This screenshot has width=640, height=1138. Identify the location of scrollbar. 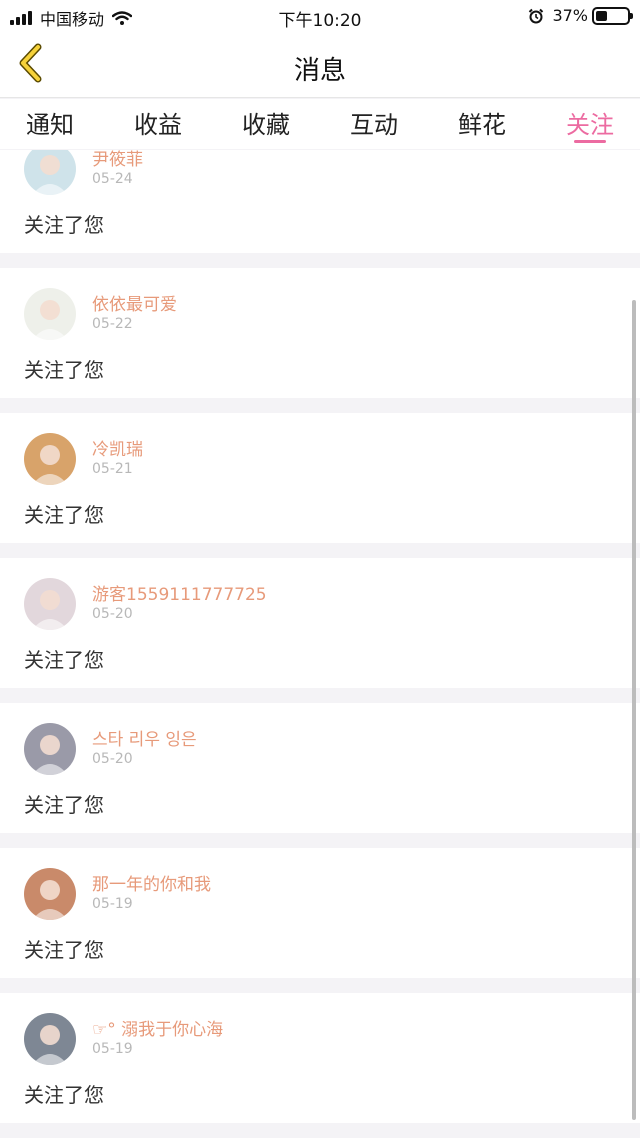
(634, 710).